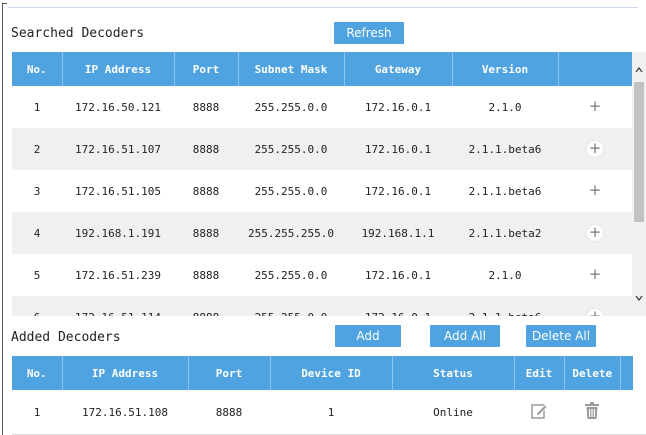 The width and height of the screenshot is (646, 435). I want to click on col-header-gateway: Gateway, so click(398, 69).